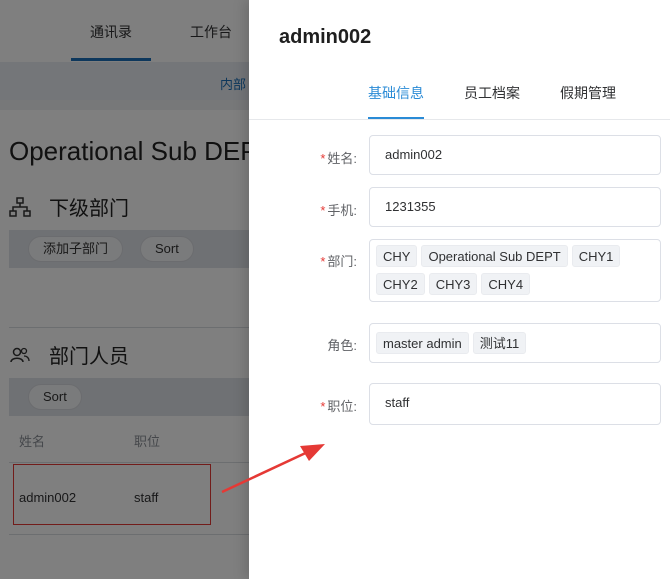  I want to click on phone-label-text: 手机:, so click(342, 210).